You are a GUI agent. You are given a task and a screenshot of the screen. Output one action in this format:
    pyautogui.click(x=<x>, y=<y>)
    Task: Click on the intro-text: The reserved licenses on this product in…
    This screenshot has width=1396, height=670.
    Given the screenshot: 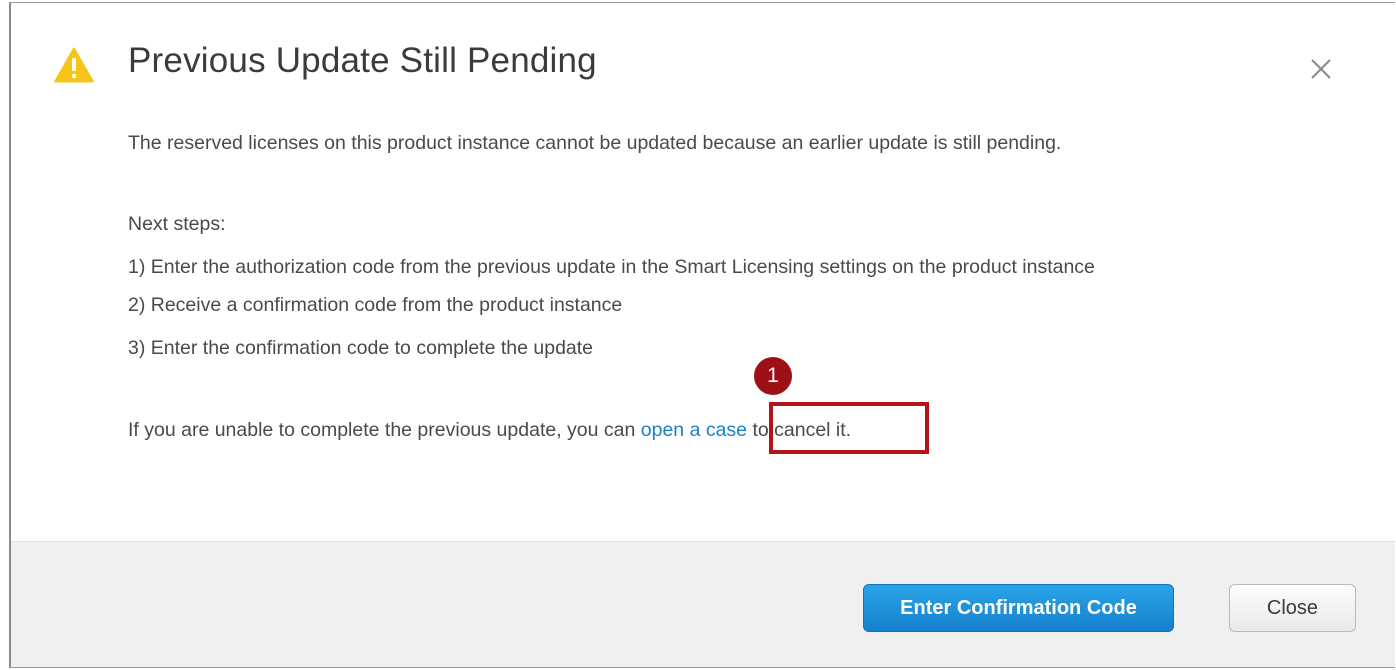 What is the action you would take?
    pyautogui.click(x=595, y=143)
    